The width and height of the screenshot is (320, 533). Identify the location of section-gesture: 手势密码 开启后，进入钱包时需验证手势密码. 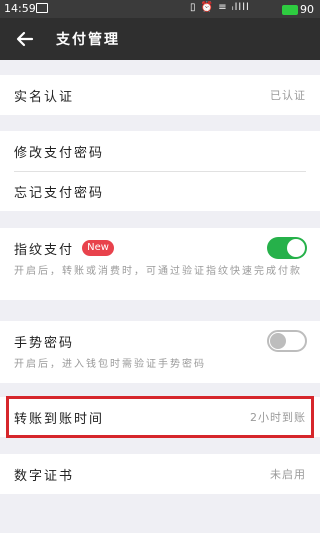
(160, 352).